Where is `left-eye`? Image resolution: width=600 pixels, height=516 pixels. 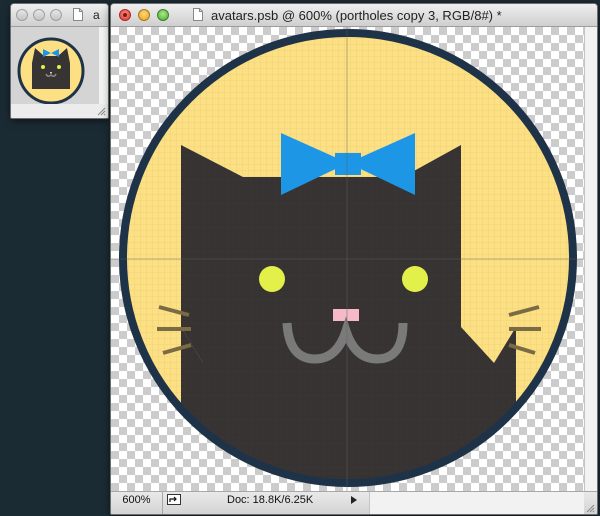 left-eye is located at coordinates (272, 279).